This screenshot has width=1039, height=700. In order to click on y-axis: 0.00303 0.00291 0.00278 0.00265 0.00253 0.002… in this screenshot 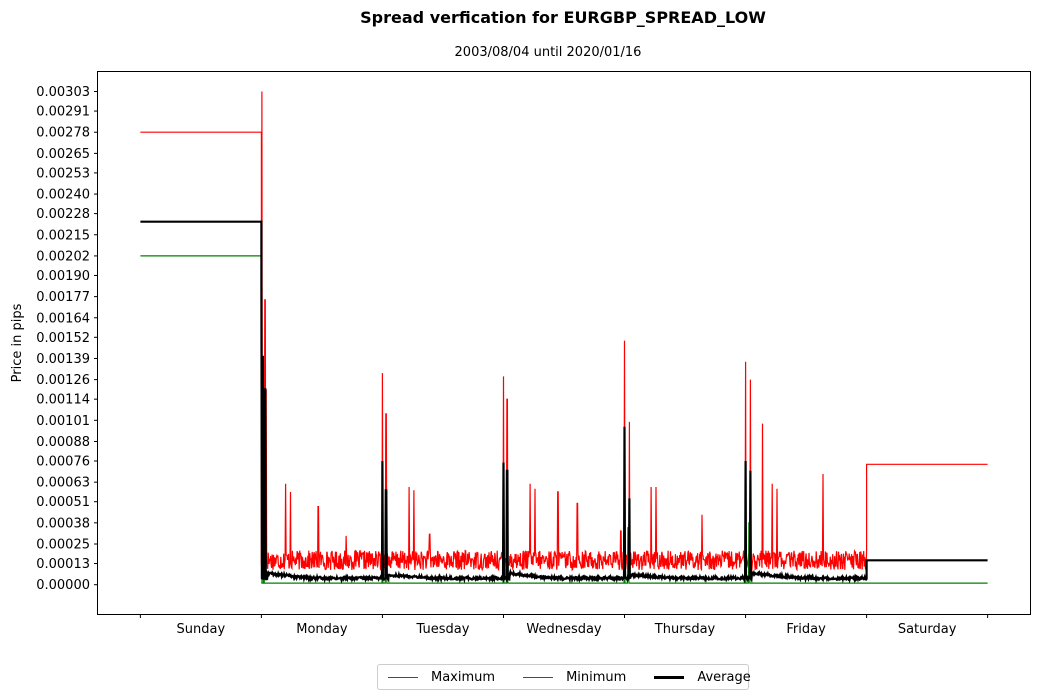, I will do `click(67, 339)`.